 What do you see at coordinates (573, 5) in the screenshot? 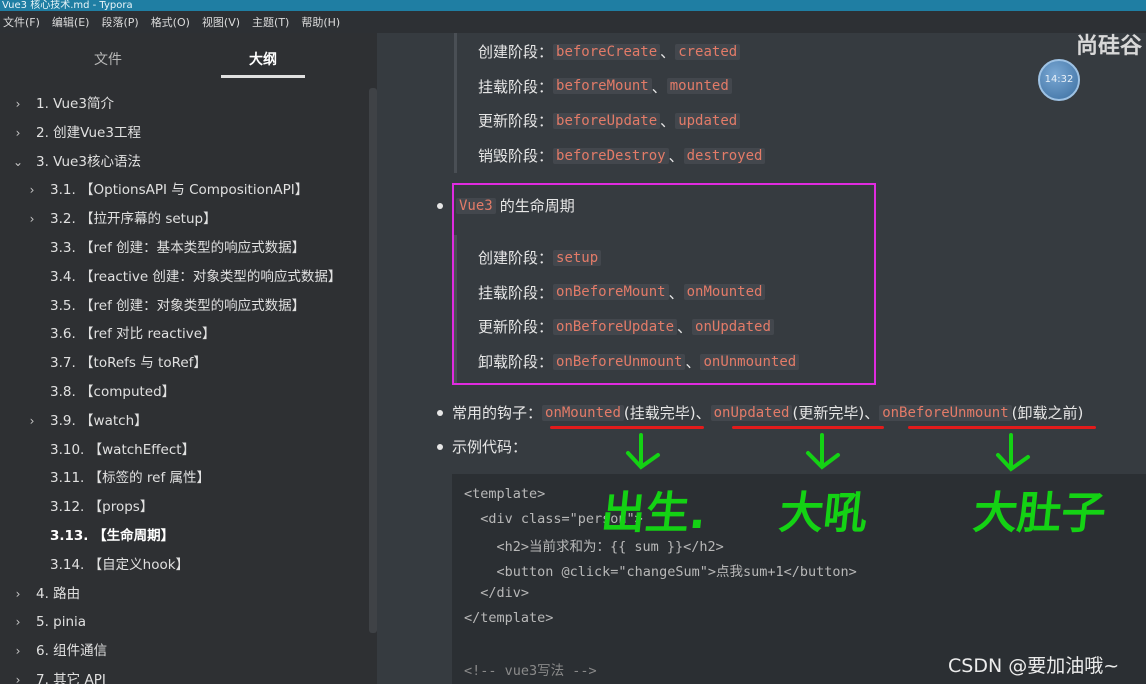
I see `window-title-bar: Vue3 核心技术.md - Typora` at bounding box center [573, 5].